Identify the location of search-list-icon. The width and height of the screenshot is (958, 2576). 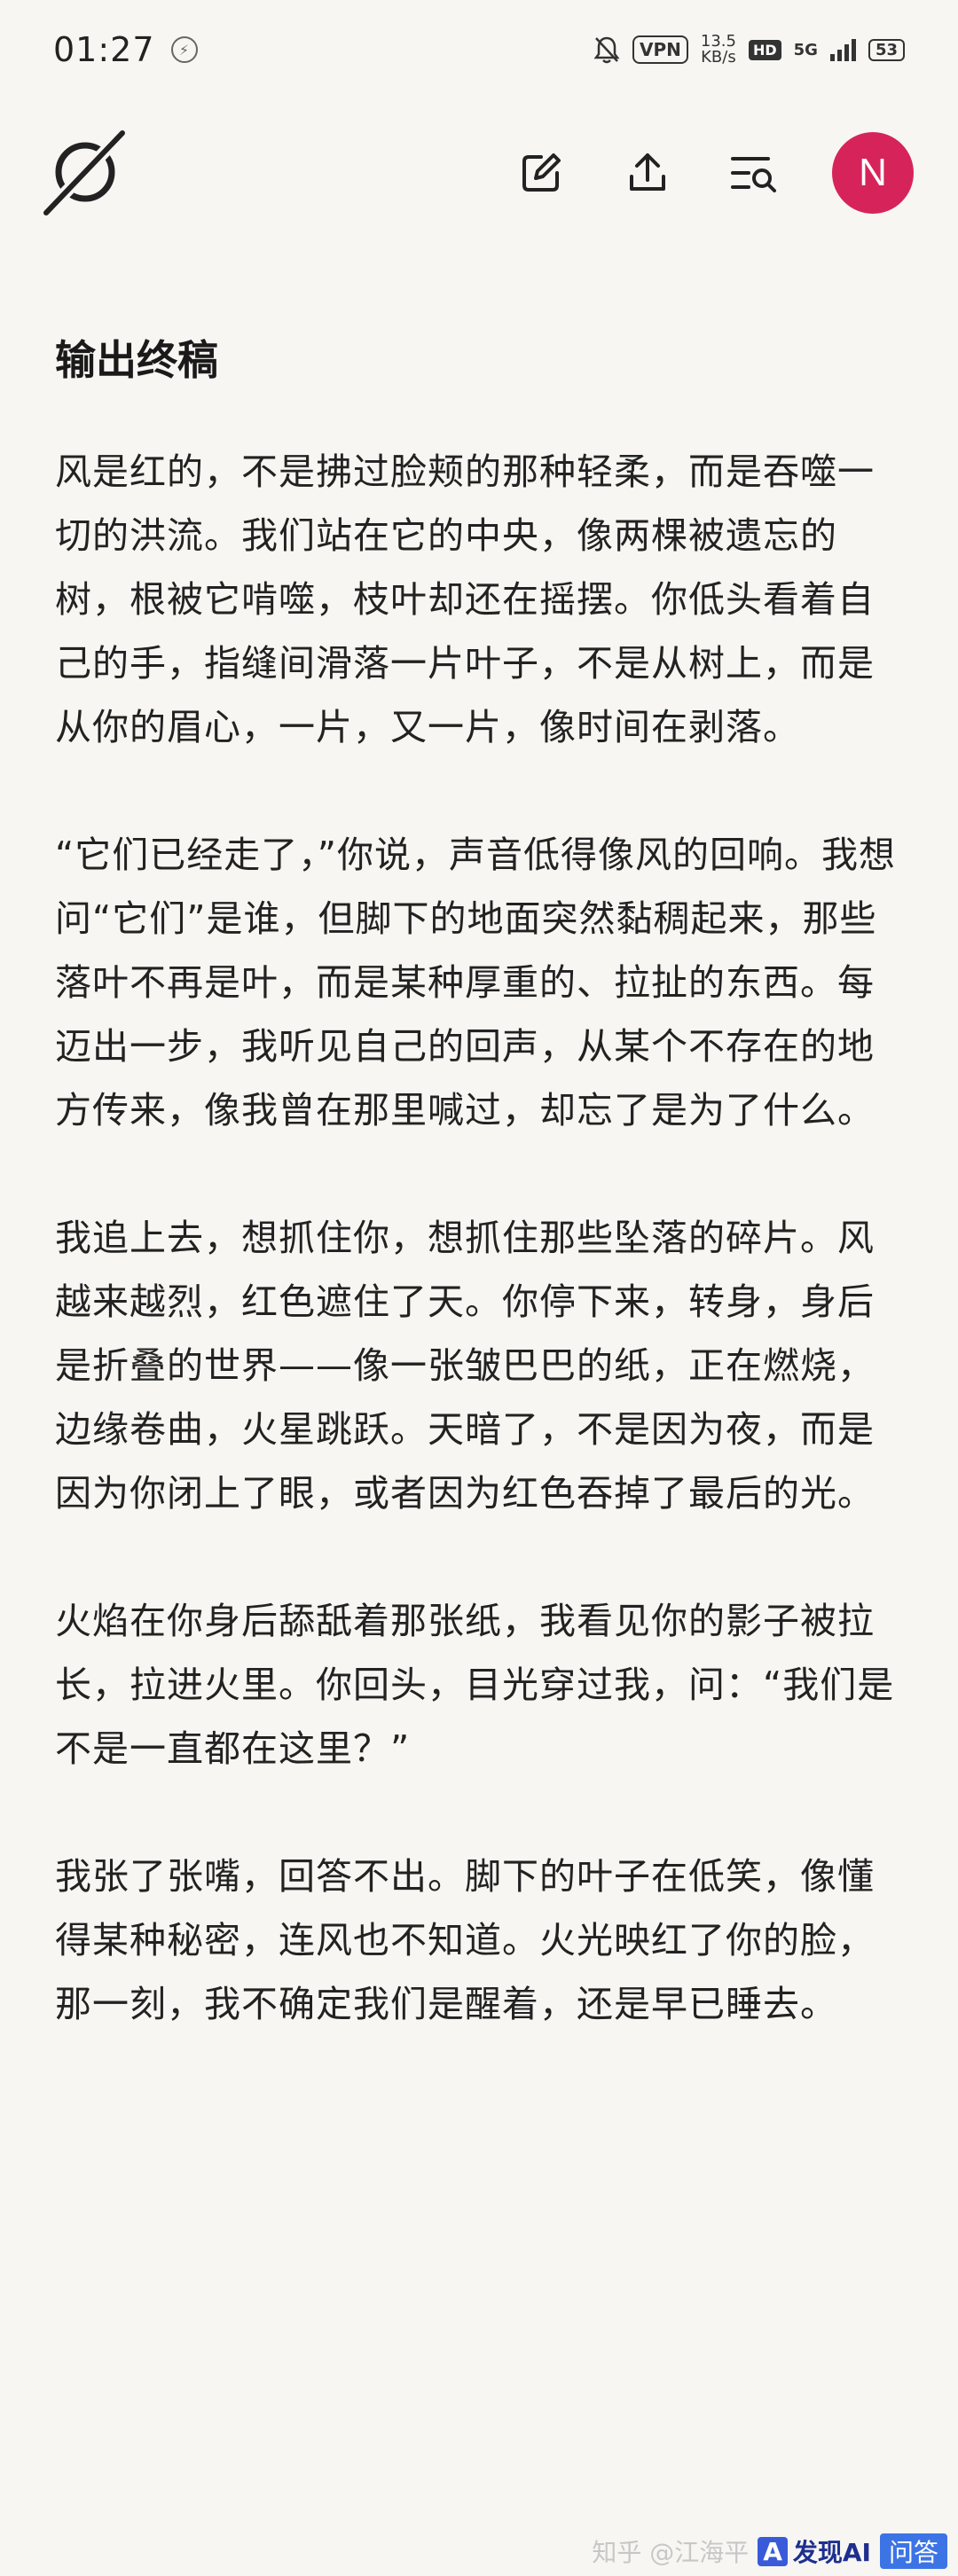
(754, 174).